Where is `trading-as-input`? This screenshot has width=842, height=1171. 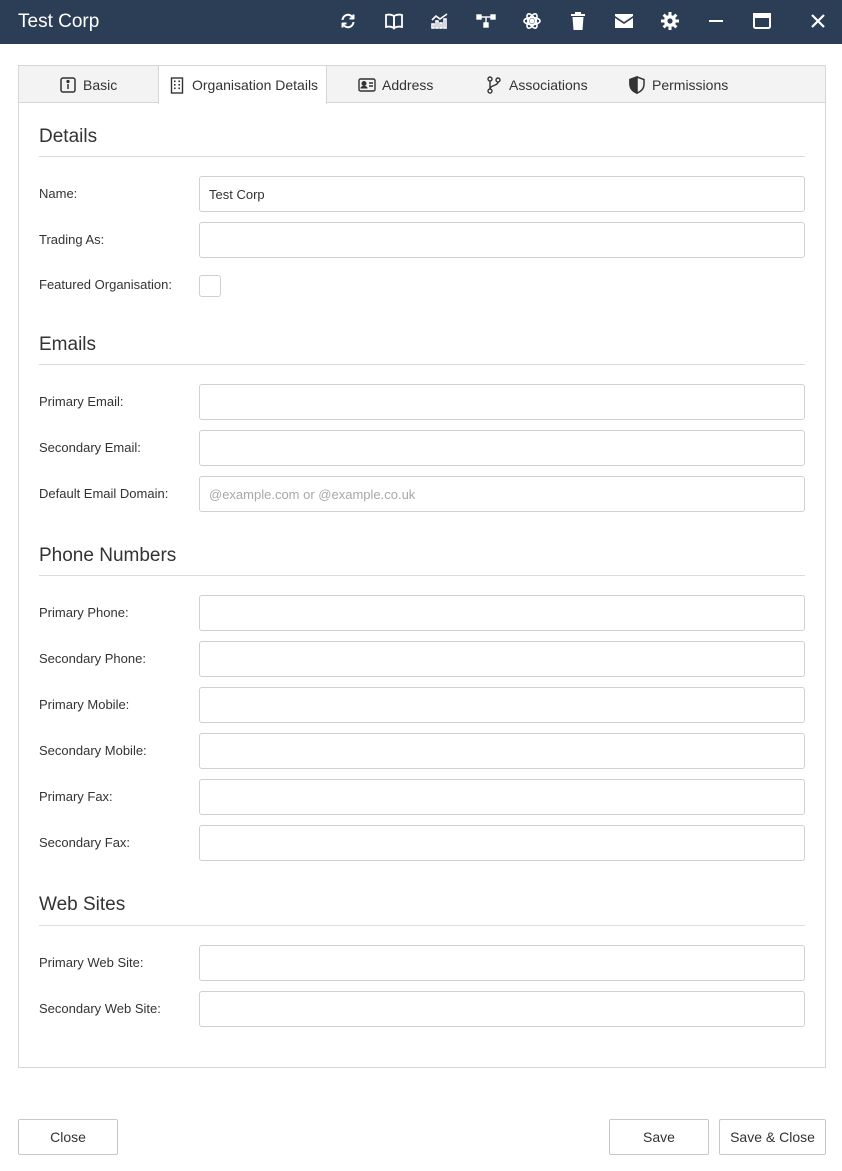 trading-as-input is located at coordinates (502, 240).